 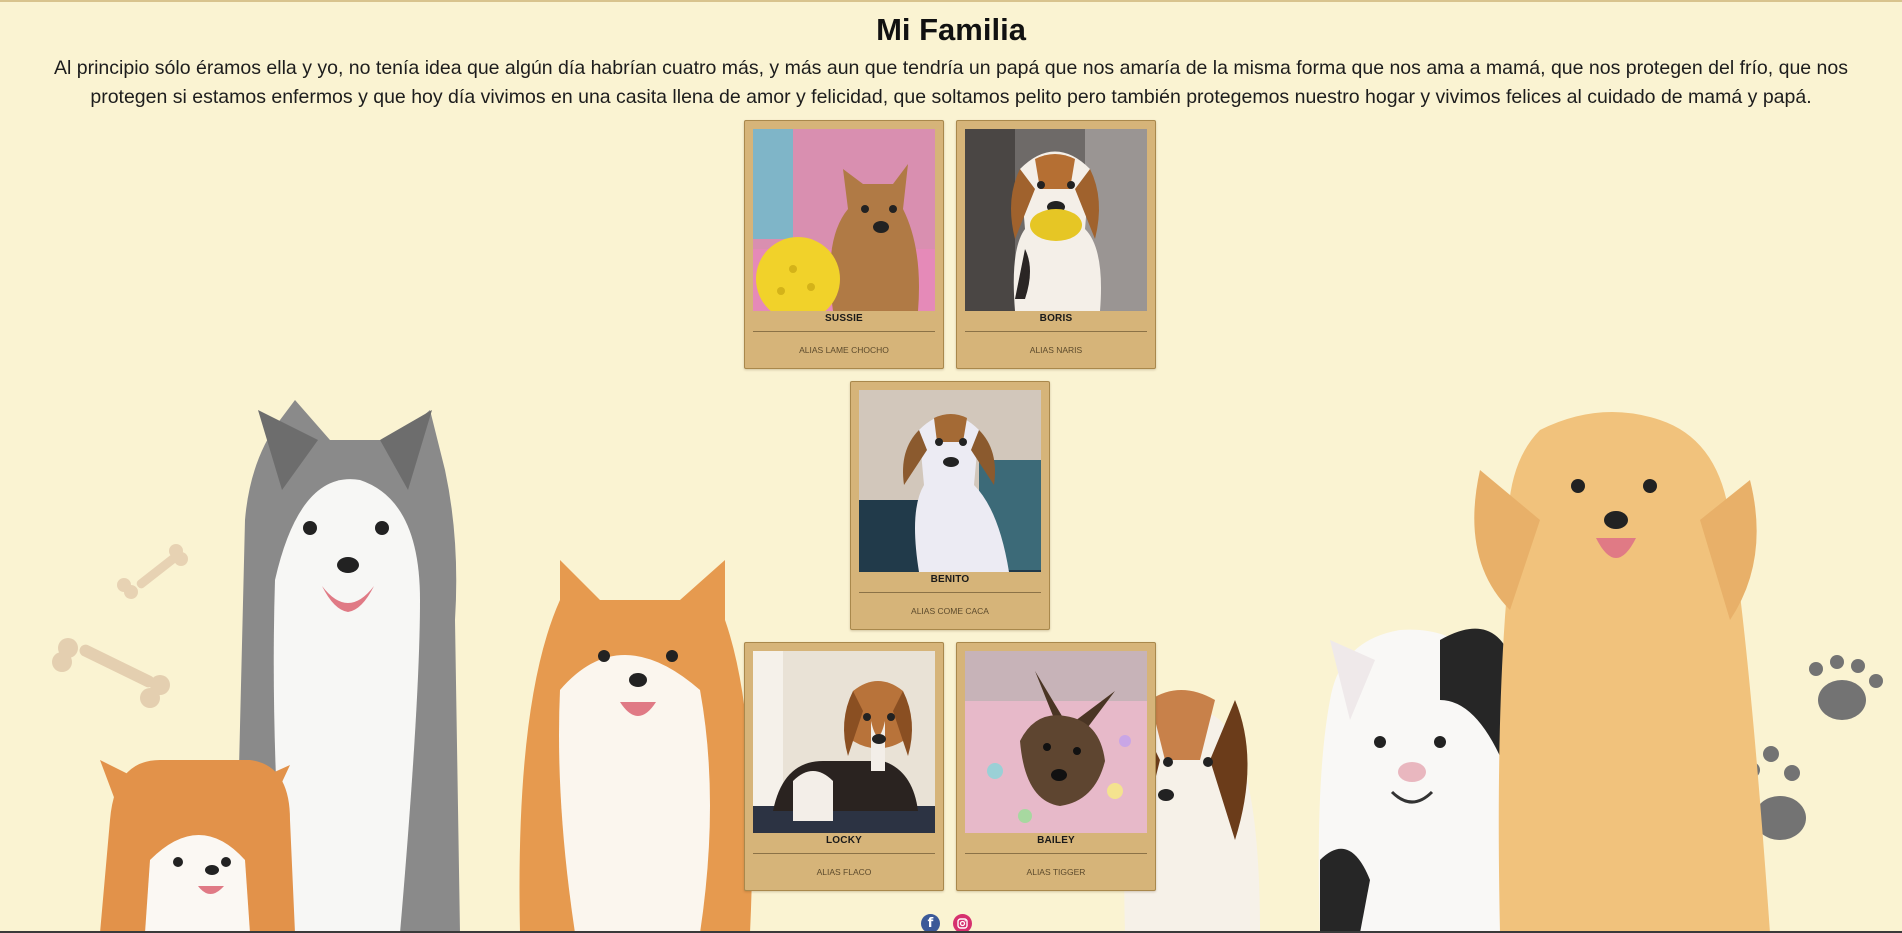 I want to click on shiba-illustration, so click(x=636, y=746).